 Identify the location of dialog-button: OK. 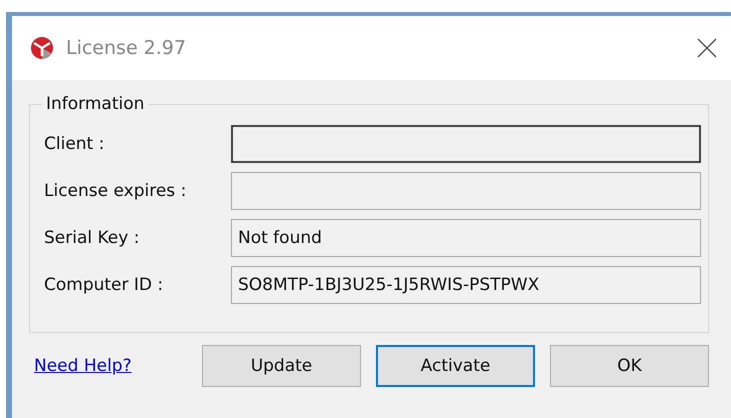
(629, 366).